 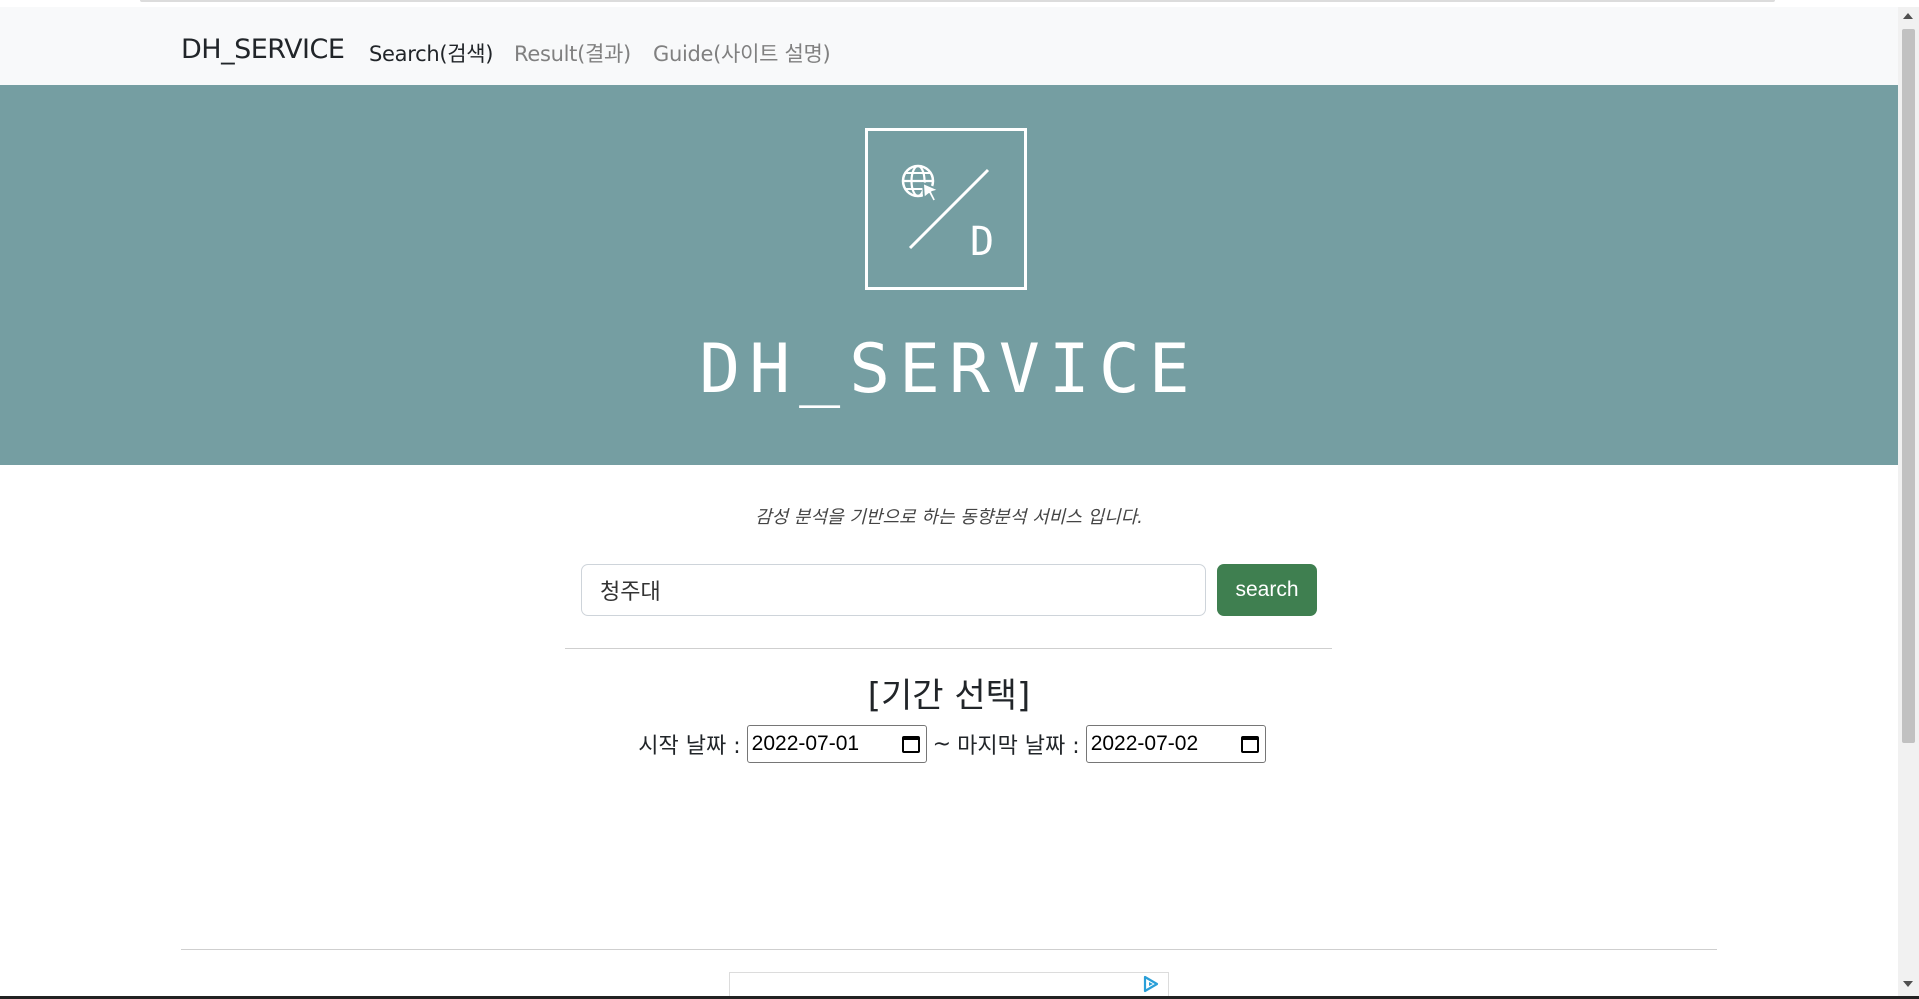 I want to click on browser-top-edge, so click(x=957, y=1).